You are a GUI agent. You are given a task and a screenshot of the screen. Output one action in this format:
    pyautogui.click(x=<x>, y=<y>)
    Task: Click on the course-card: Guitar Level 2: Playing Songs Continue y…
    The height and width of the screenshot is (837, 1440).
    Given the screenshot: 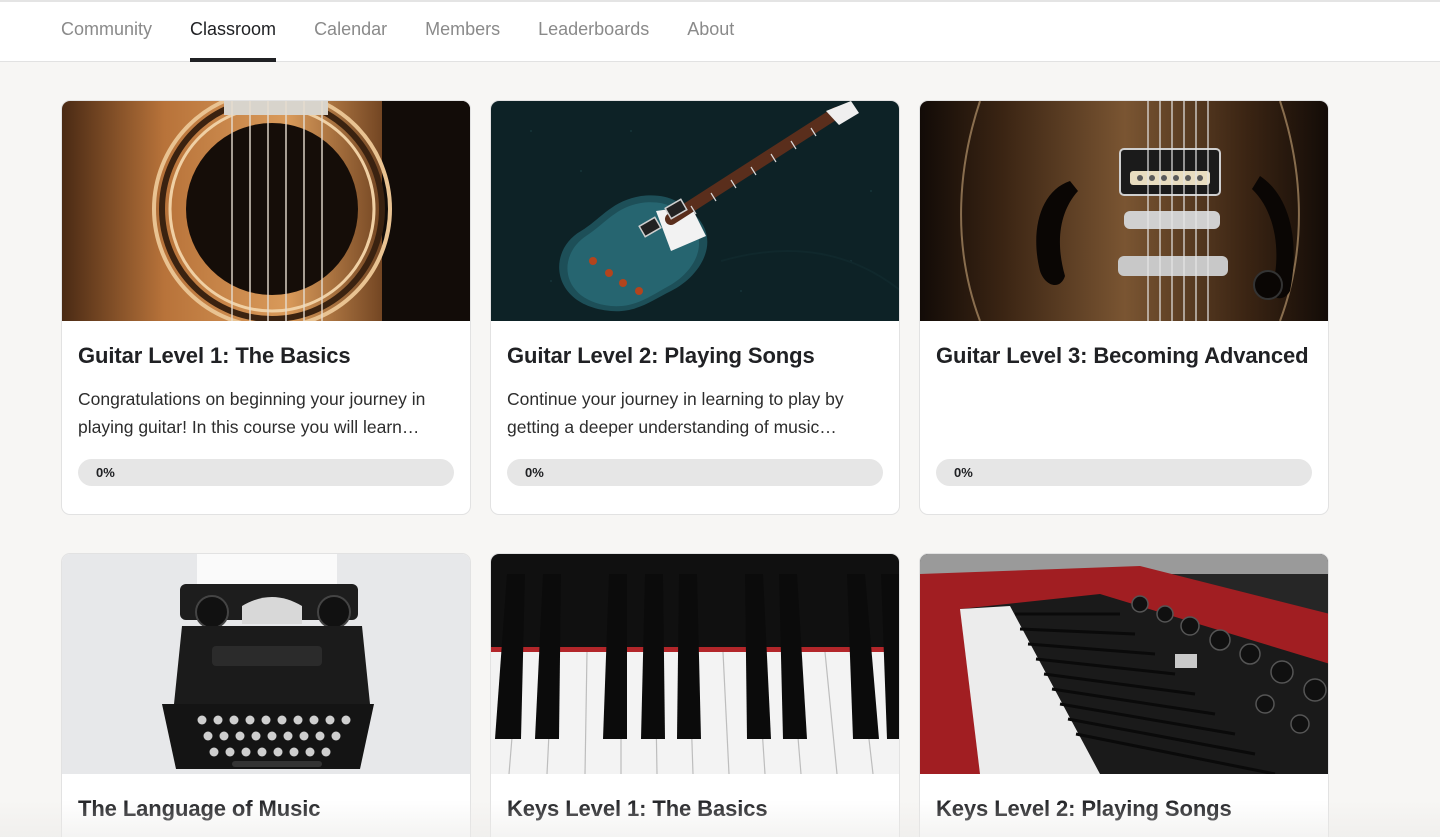 What is the action you would take?
    pyautogui.click(x=695, y=307)
    